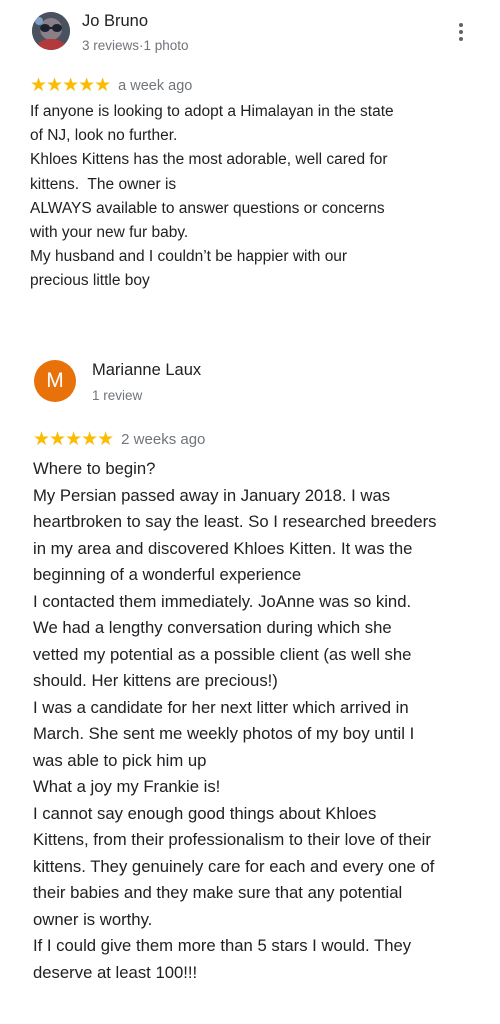  Describe the element at coordinates (115, 21) in the screenshot. I see `reviewer-name: Jo Bruno` at that location.